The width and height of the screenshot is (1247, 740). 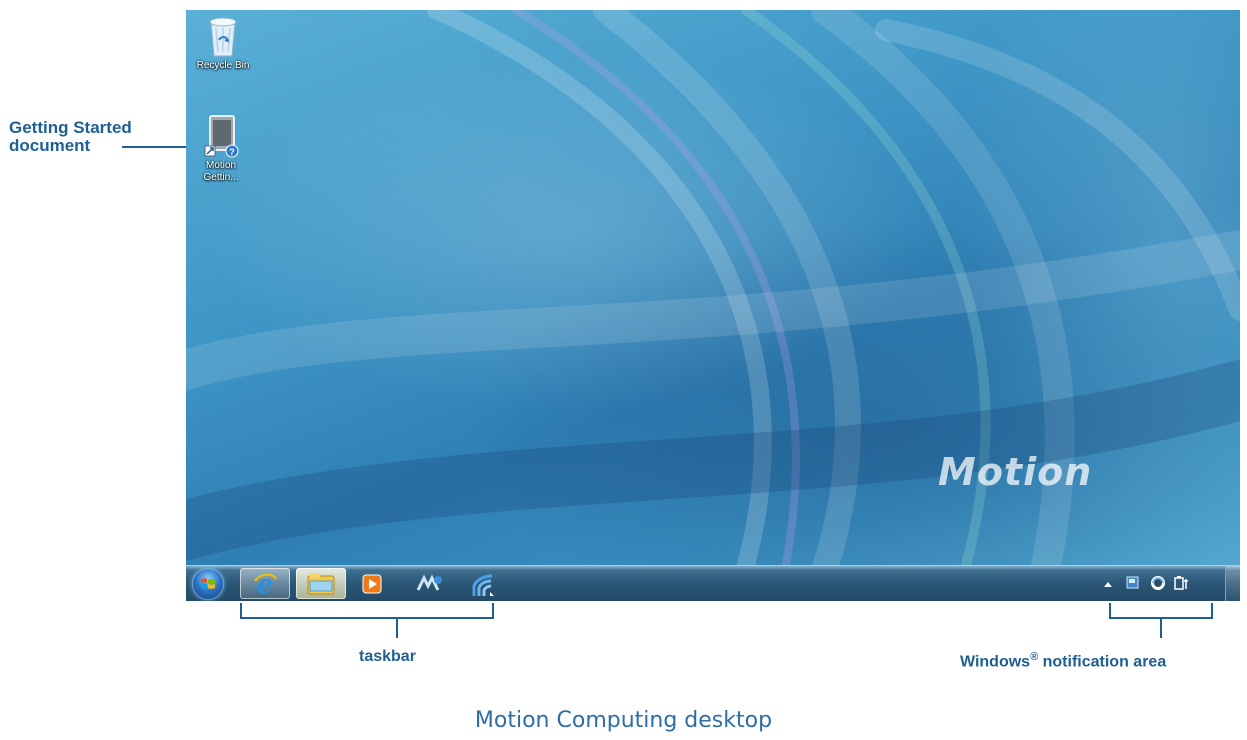 I want to click on windows-flag-icon, so click(x=208, y=583).